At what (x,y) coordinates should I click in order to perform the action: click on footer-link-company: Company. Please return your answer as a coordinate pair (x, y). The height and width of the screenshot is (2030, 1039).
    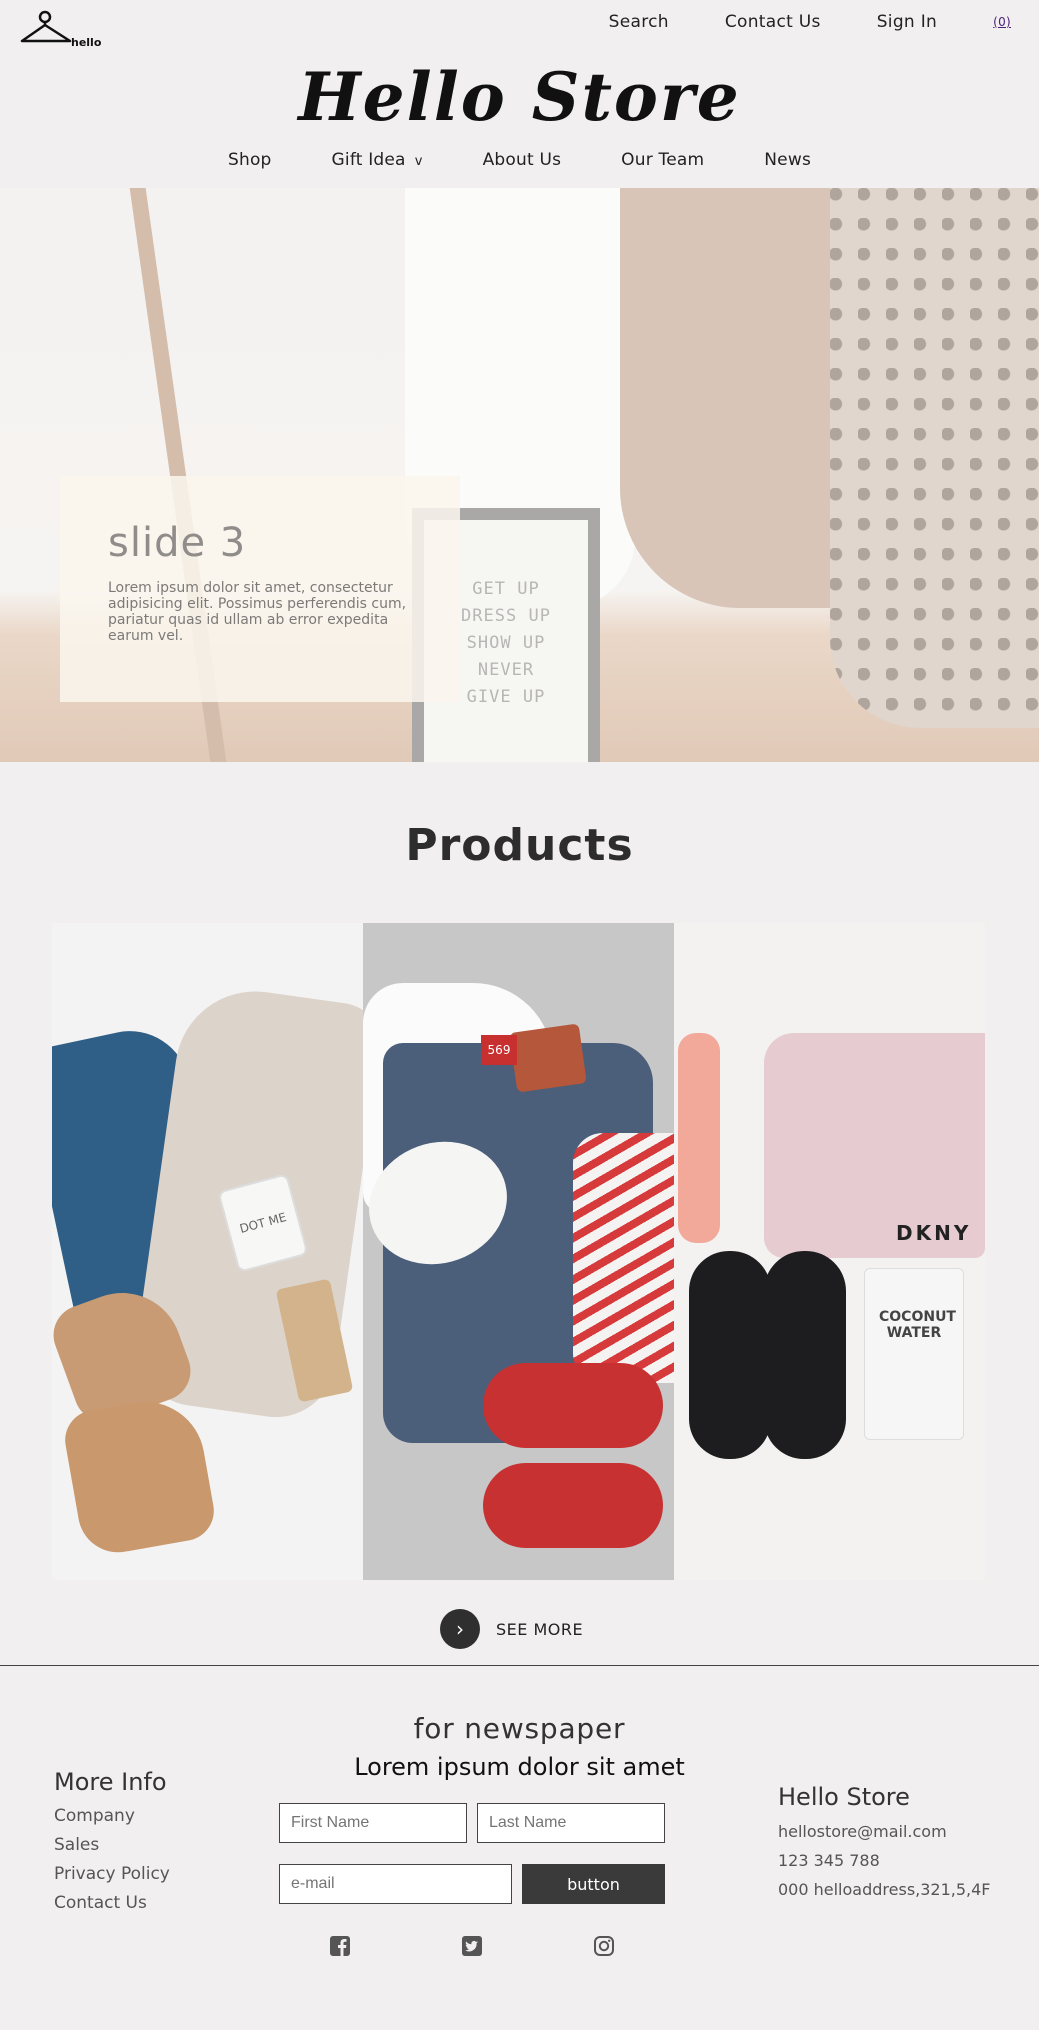
    Looking at the image, I should click on (112, 1816).